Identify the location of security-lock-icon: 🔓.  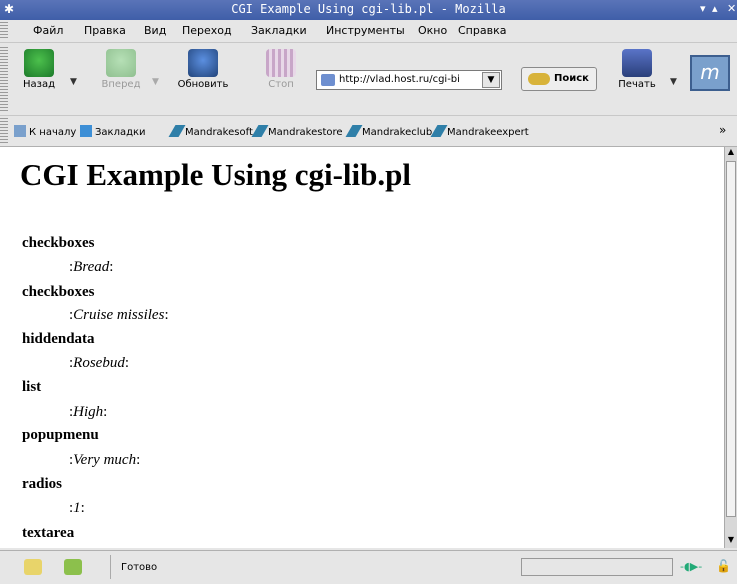
(724, 567).